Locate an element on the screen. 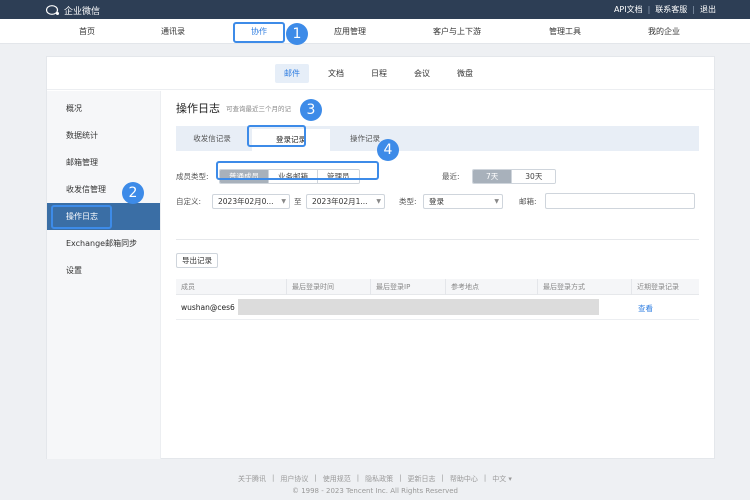  member-type-label: 成员类型: is located at coordinates (192, 176).